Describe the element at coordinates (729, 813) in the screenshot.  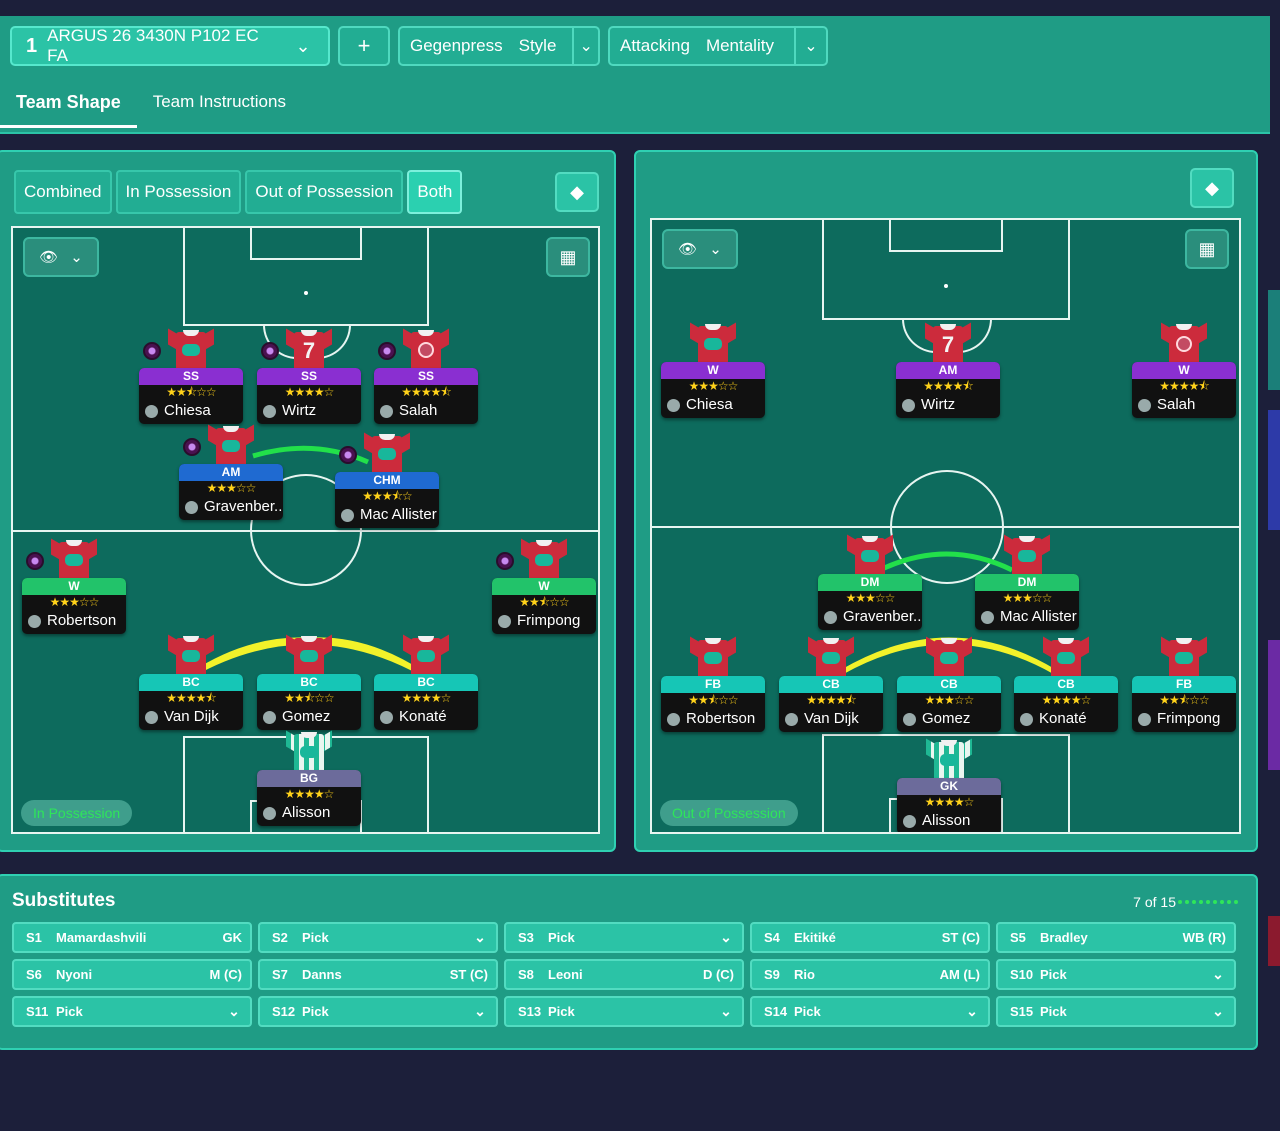
I see `phase-label-out-of-possession: Out of Possession` at that location.